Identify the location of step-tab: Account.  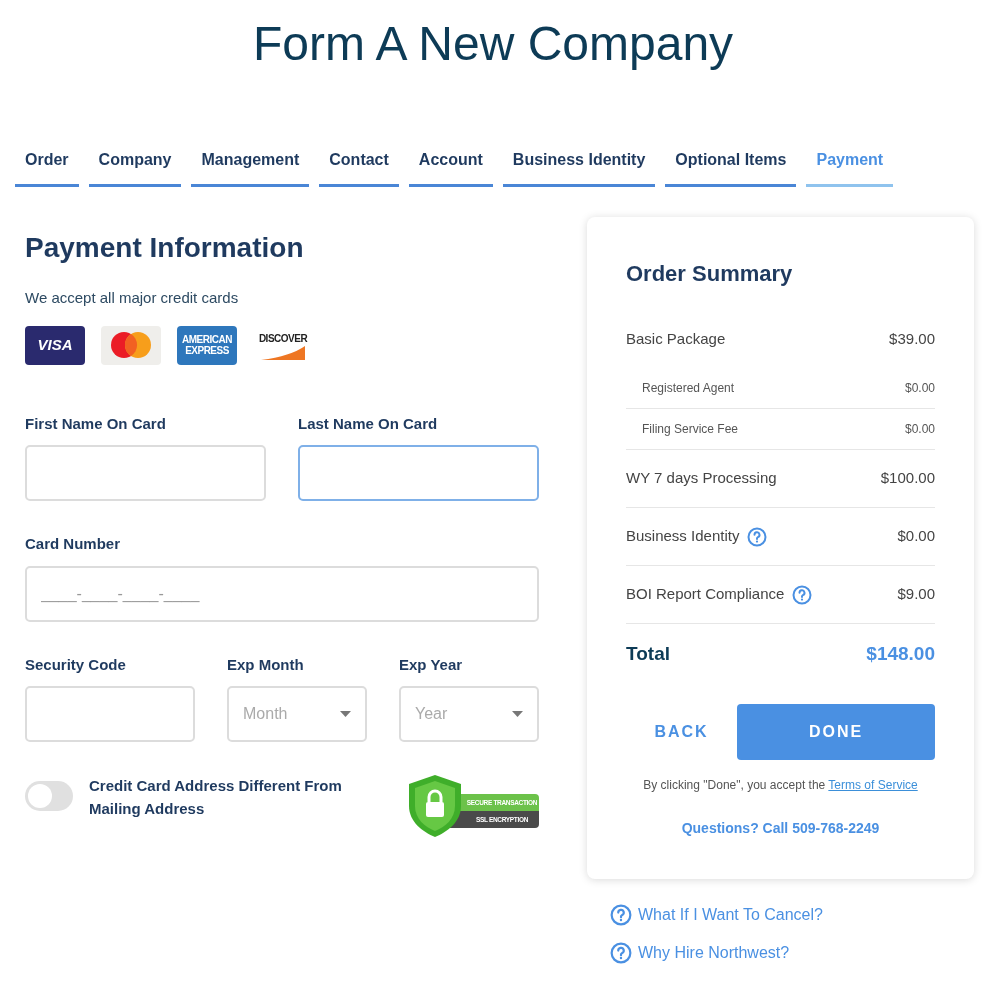
(450, 167).